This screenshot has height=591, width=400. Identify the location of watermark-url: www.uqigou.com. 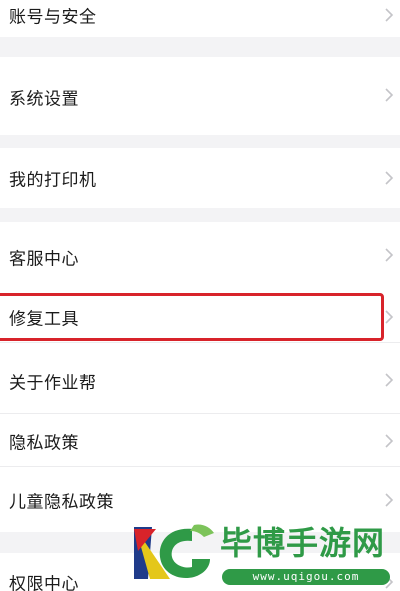
(306, 577).